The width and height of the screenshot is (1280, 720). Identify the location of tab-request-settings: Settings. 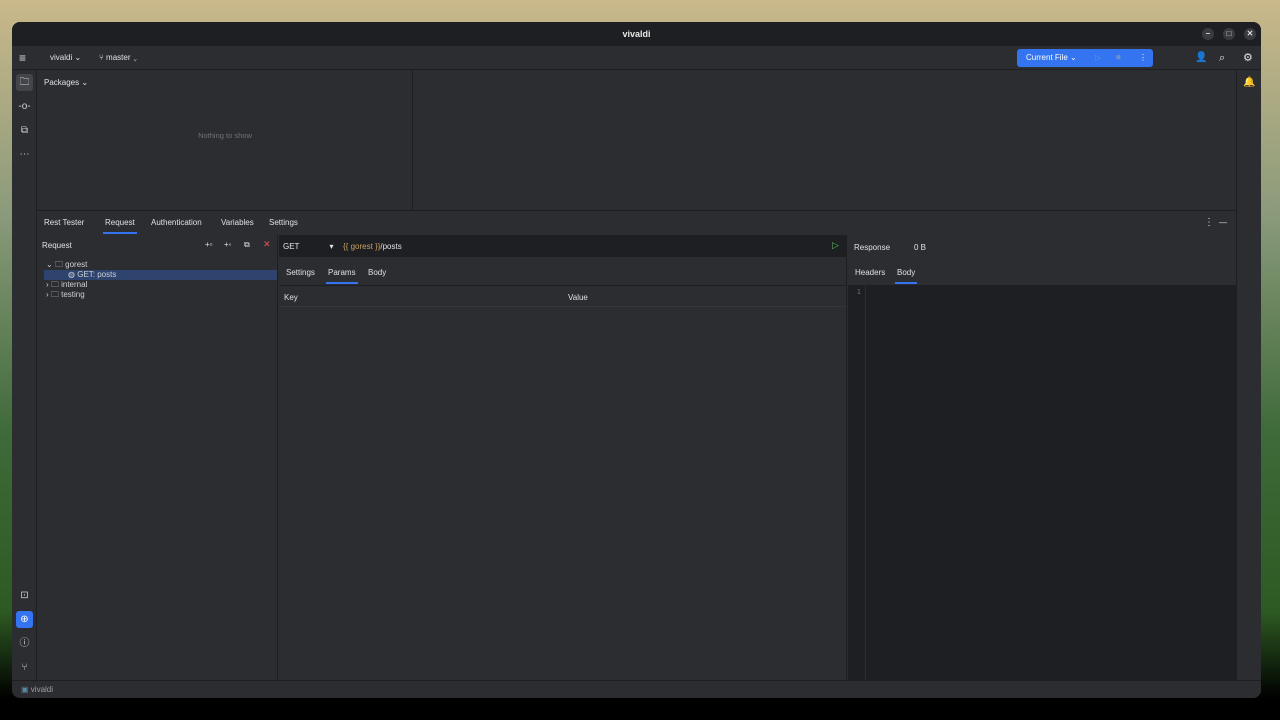
(300, 273).